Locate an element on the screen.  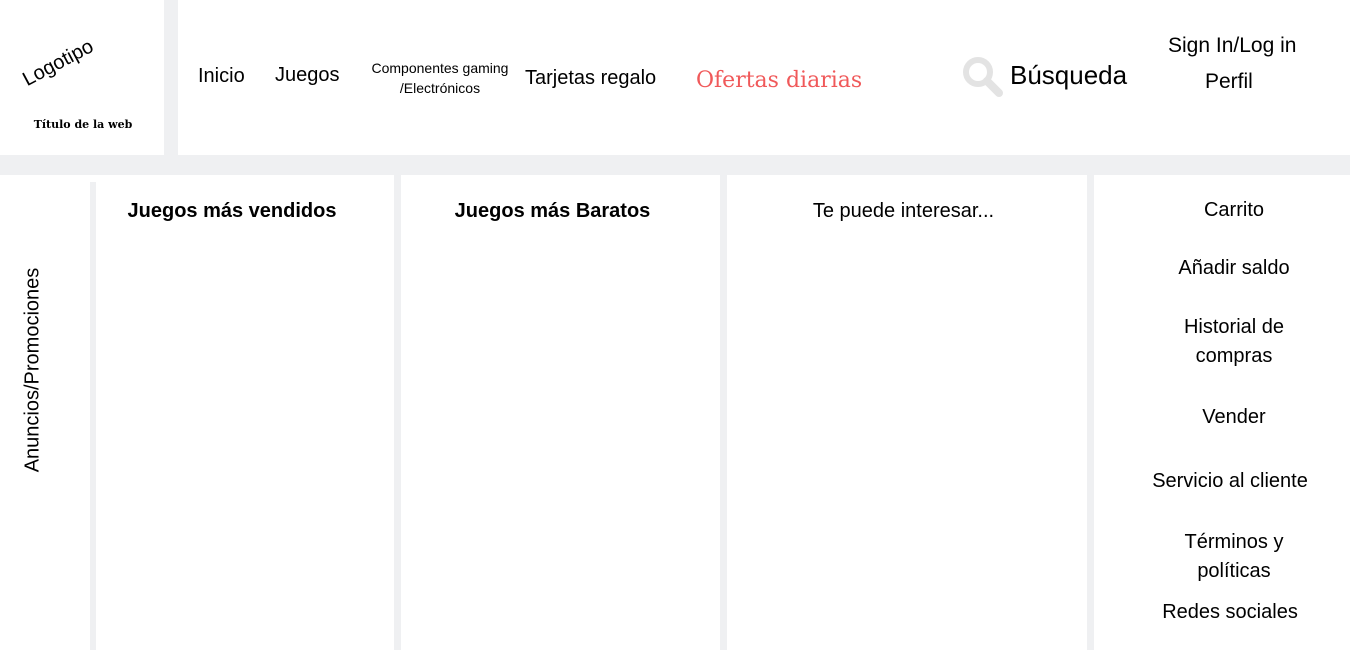
nav-item-juegos: Juegos is located at coordinates (307, 75).